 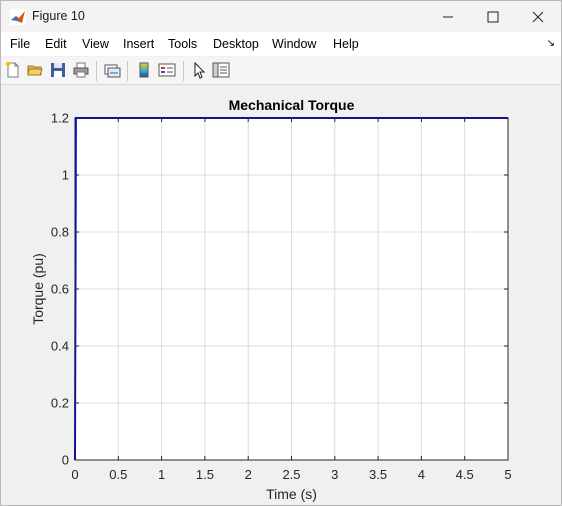 I want to click on y-tick-label: 0, so click(x=65, y=460).